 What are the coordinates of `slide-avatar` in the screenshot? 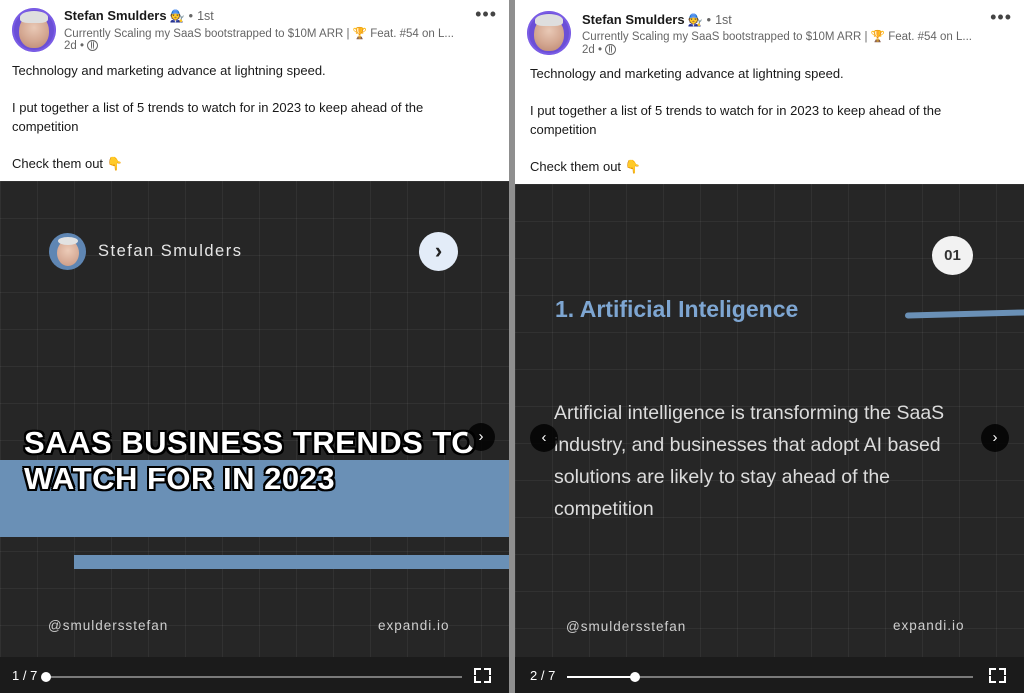 It's located at (67, 251).